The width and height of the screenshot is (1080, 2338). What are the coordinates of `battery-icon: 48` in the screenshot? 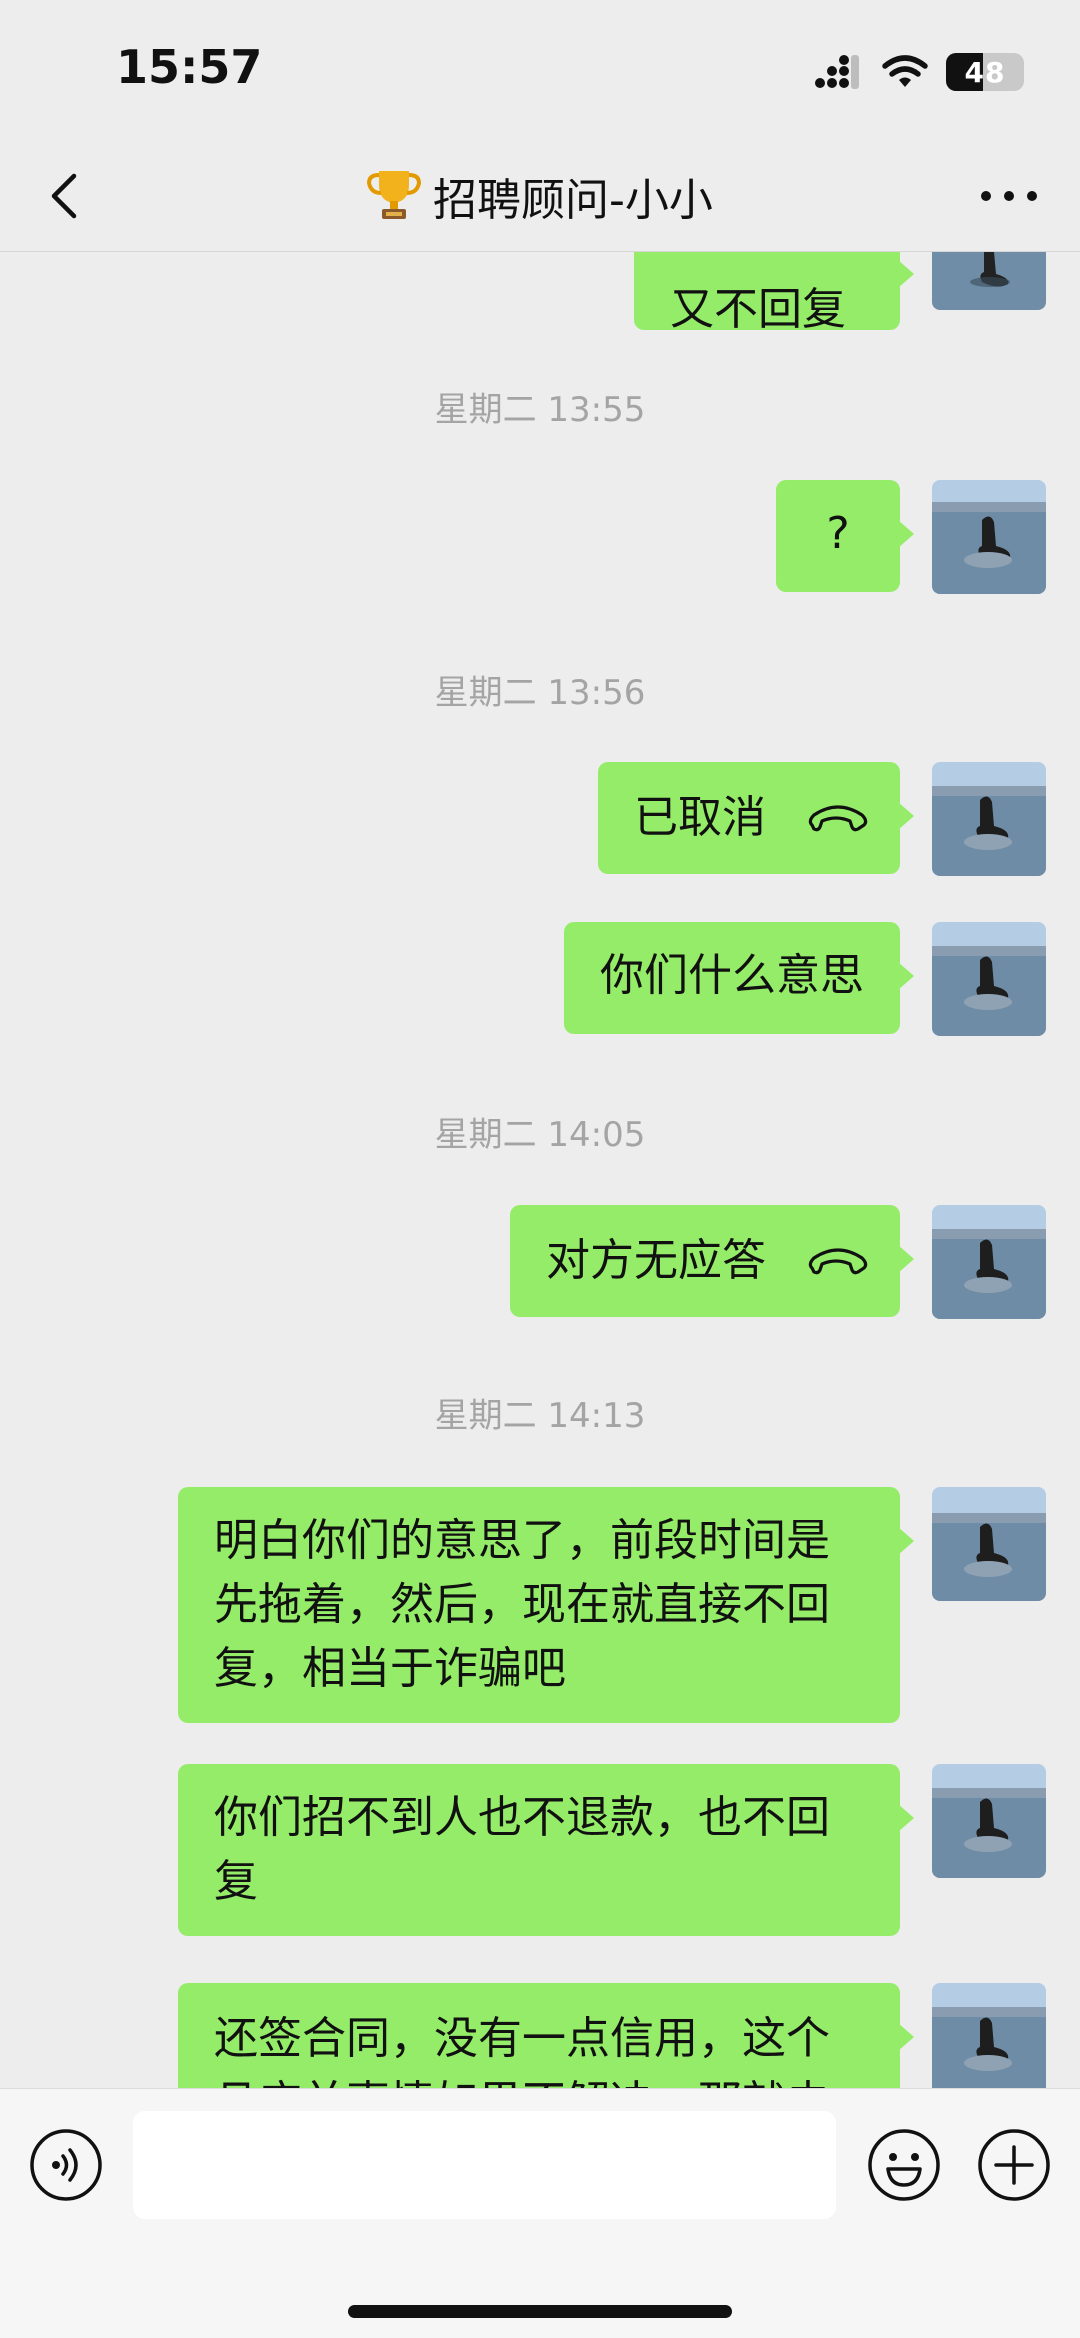 It's located at (985, 72).